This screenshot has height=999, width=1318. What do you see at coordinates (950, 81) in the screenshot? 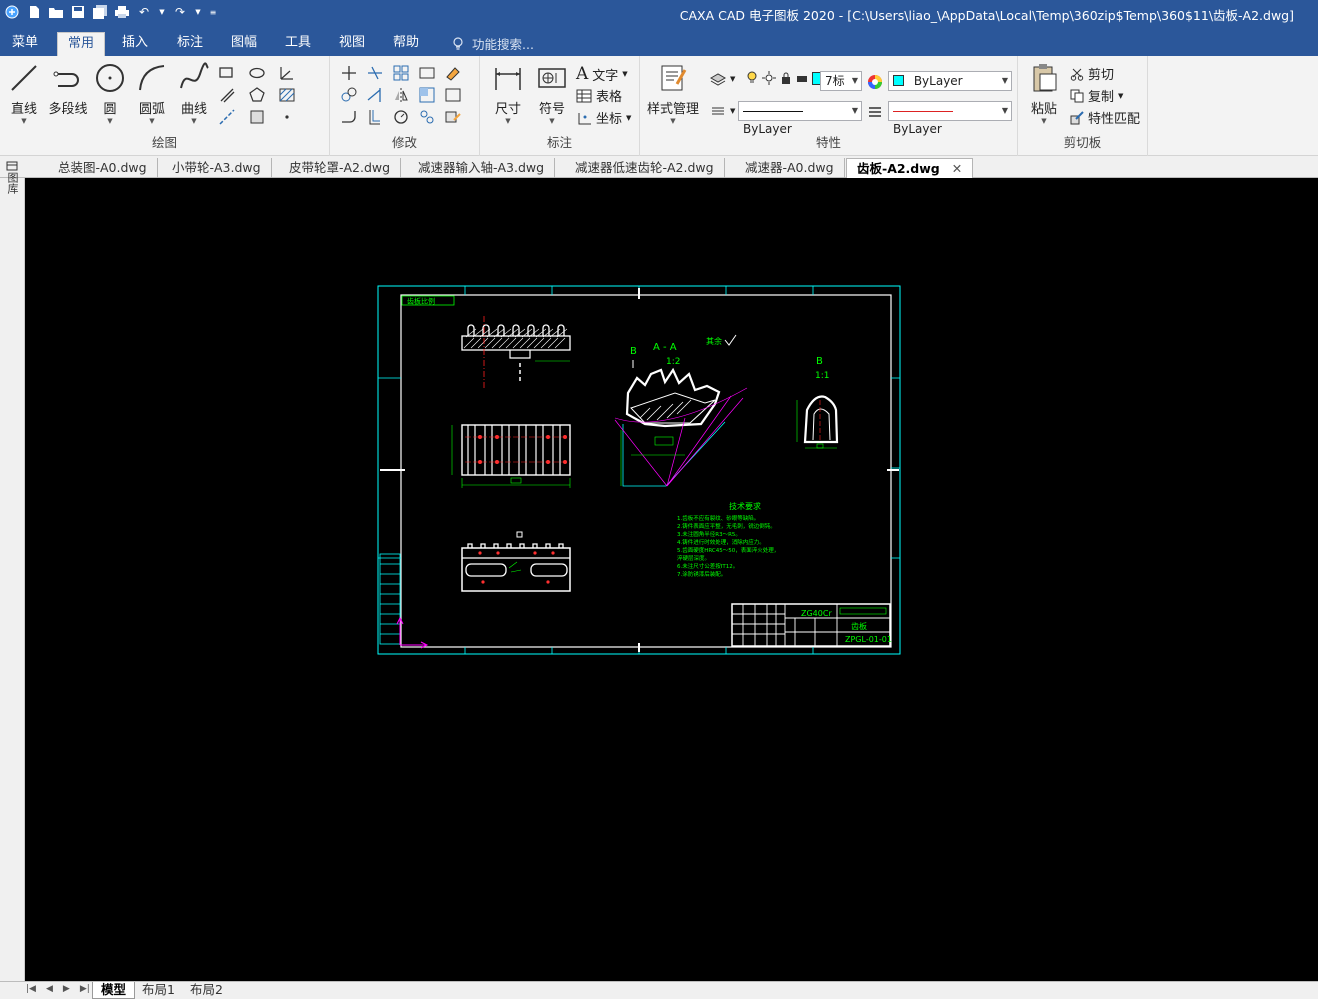
I see `color-combo: ByLayer ▼` at bounding box center [950, 81].